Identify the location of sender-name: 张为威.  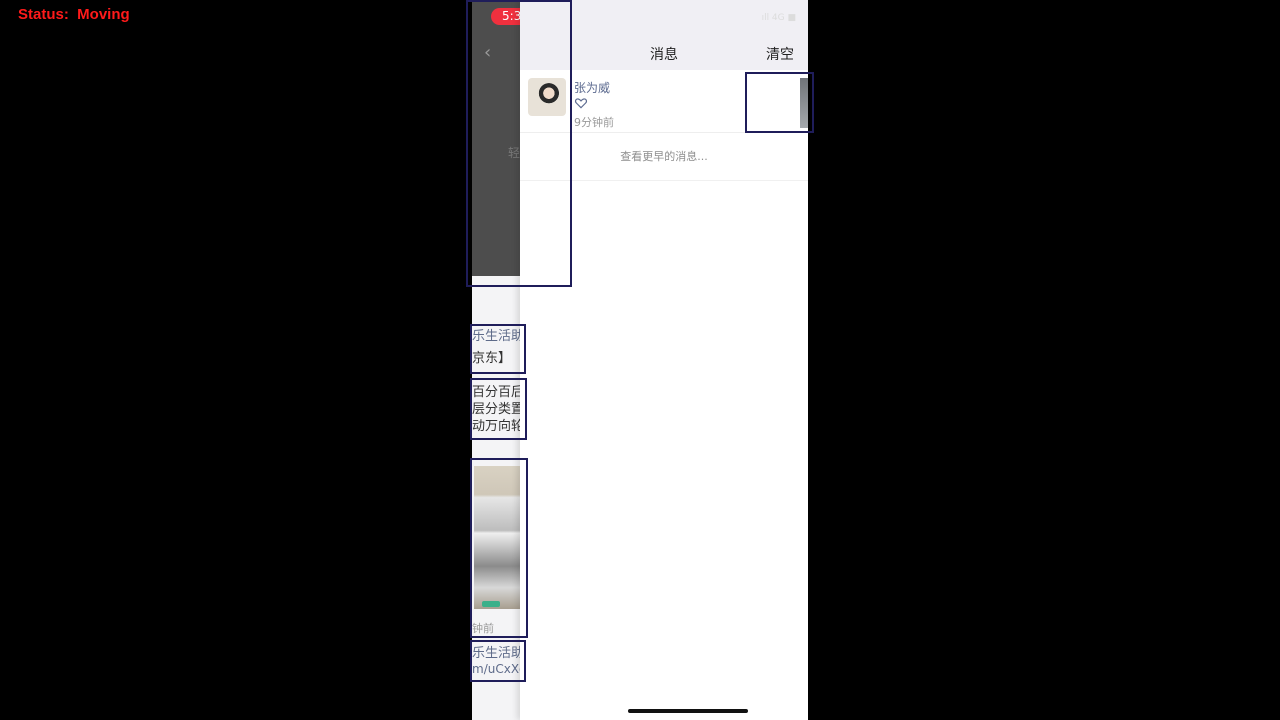
(592, 87).